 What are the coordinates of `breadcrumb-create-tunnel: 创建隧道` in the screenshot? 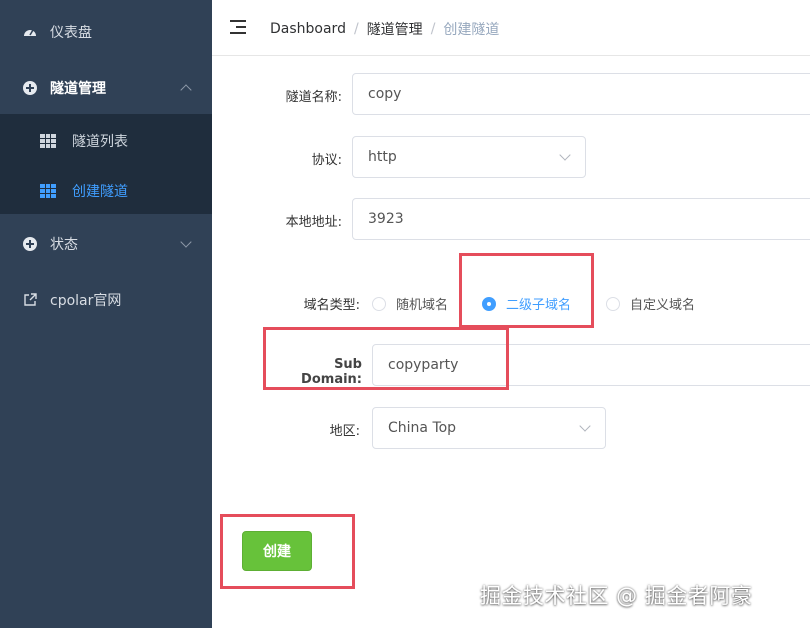 It's located at (471, 30).